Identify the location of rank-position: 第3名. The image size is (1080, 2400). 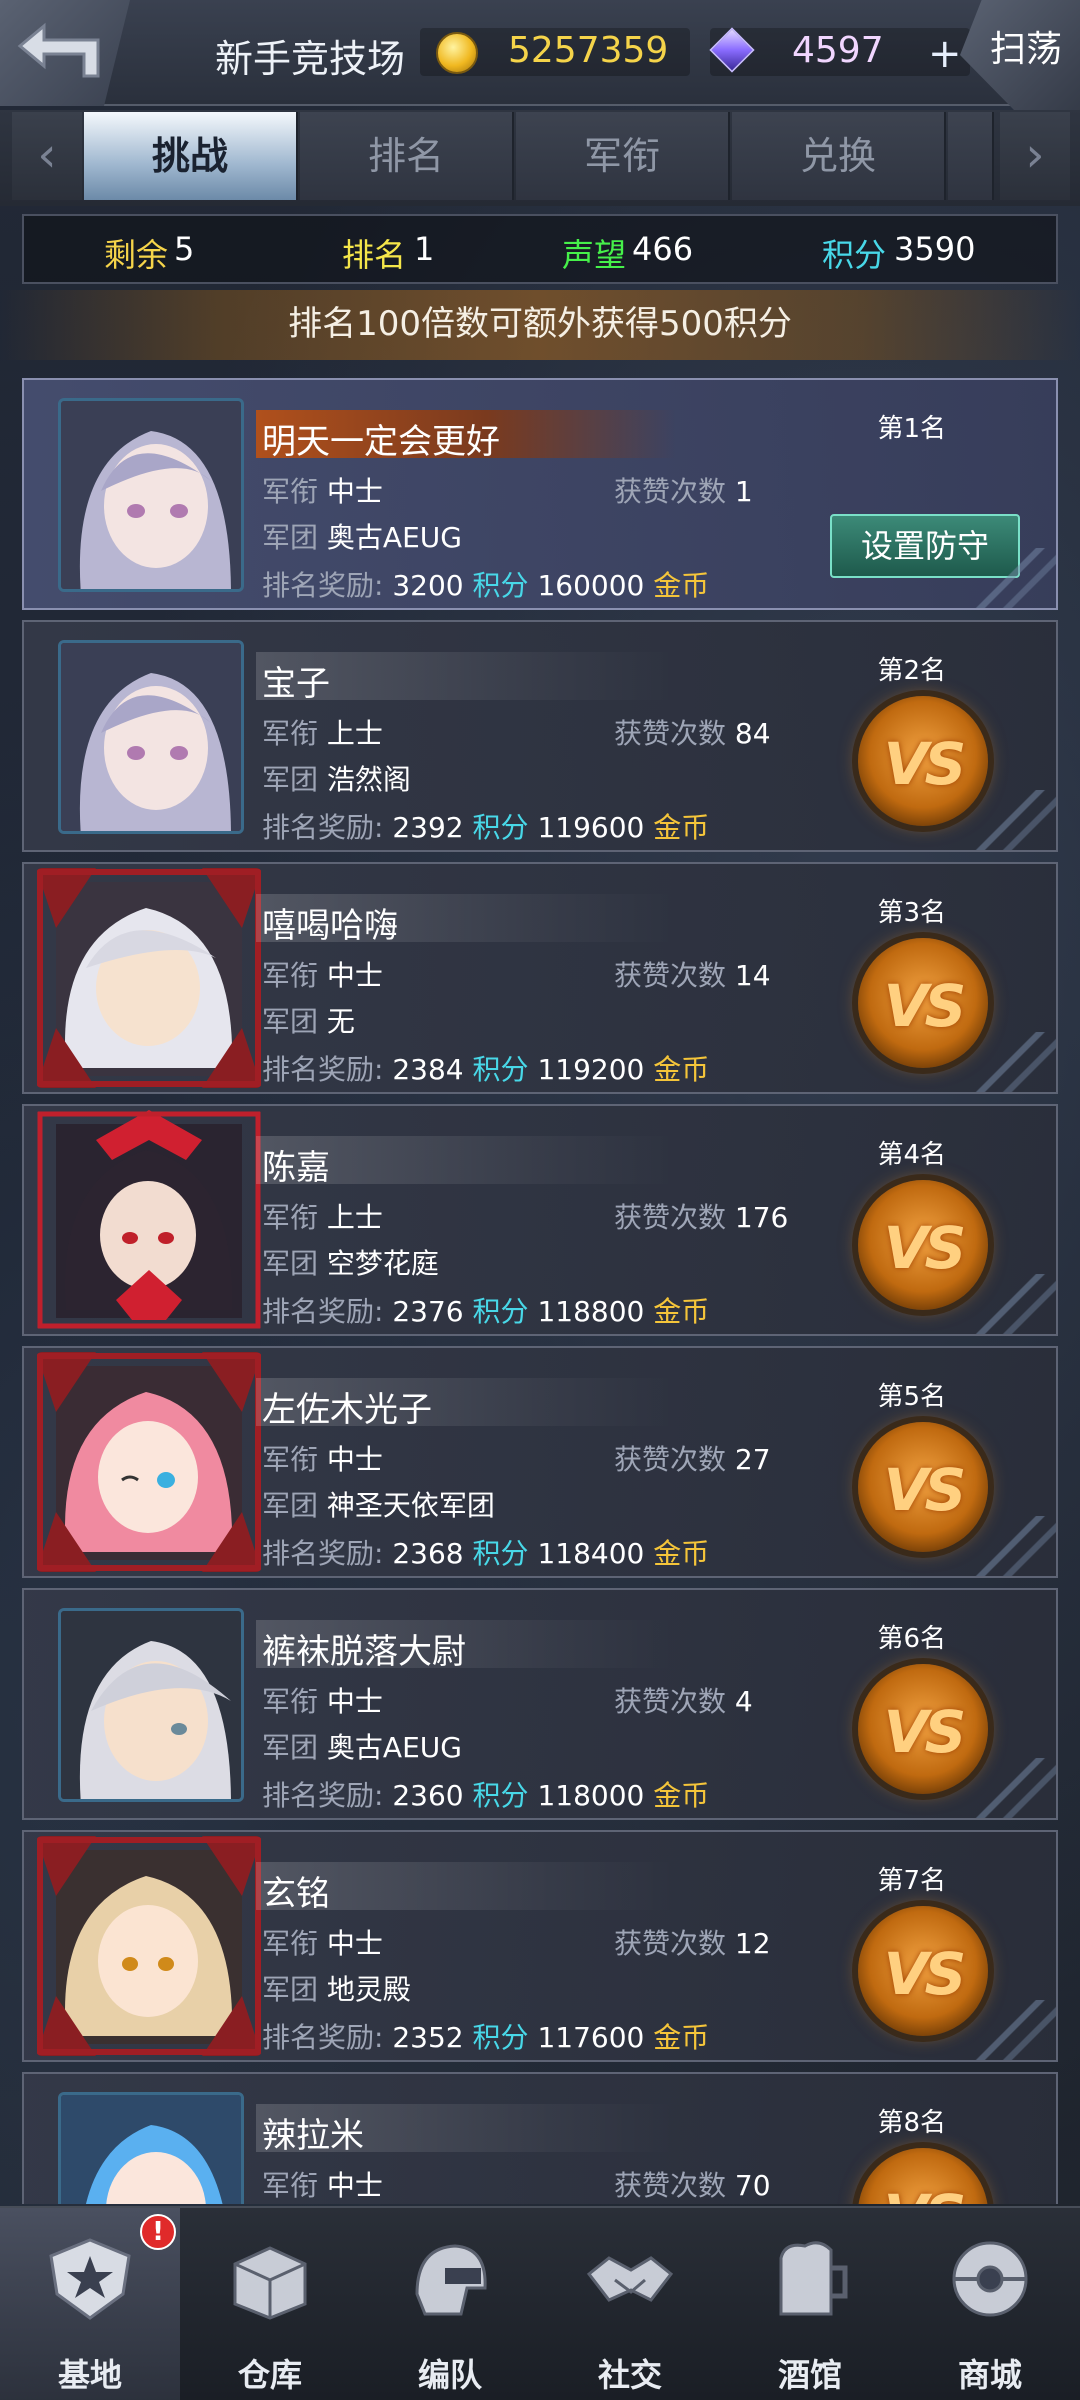
(911, 913).